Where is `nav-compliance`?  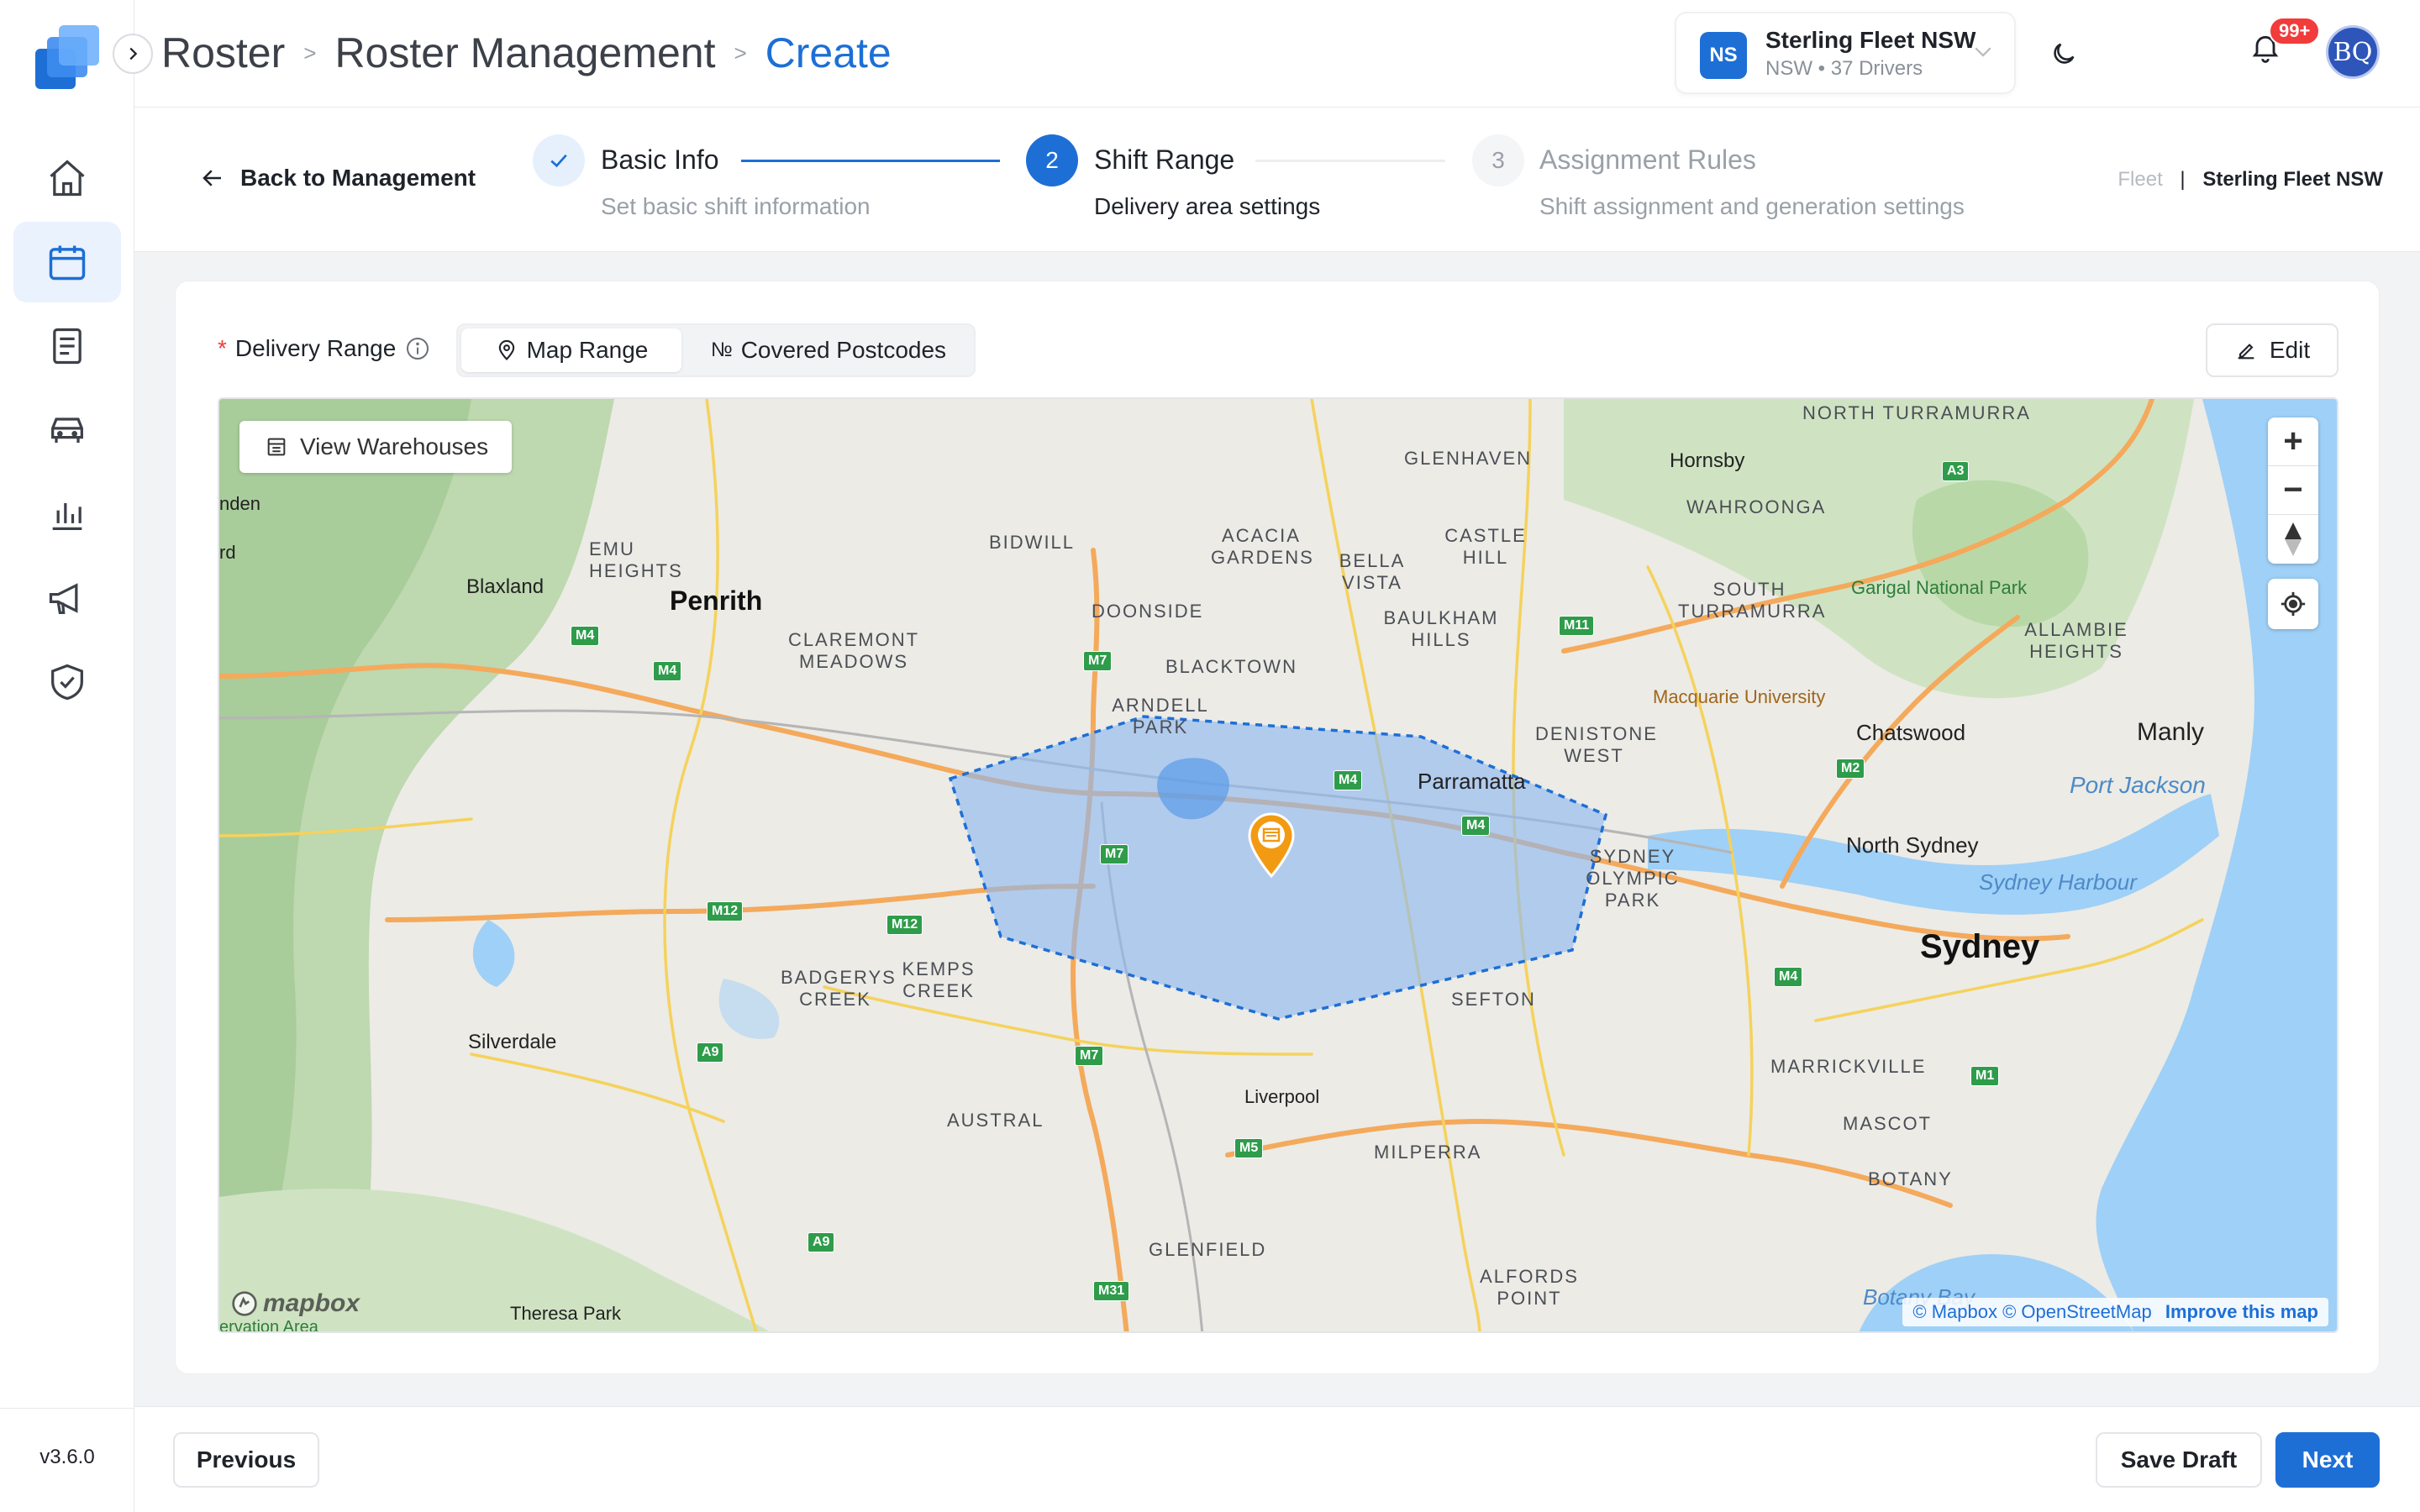 nav-compliance is located at coordinates (67, 682).